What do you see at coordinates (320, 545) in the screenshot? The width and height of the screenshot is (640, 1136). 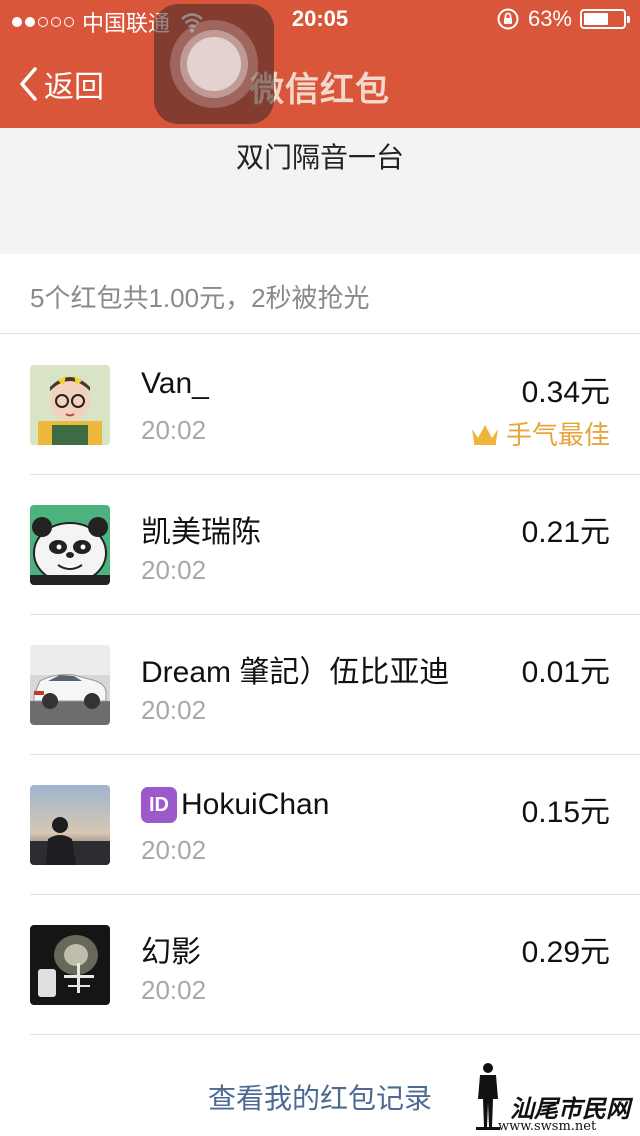 I see `list-item: 凯美瑞陈 20:02 0.21元` at bounding box center [320, 545].